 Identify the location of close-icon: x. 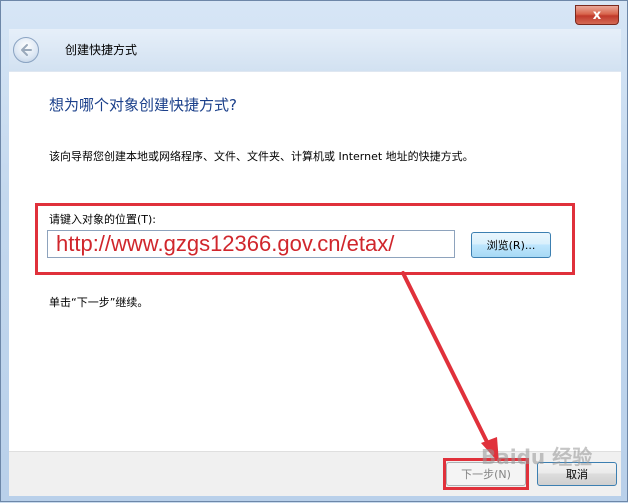
(597, 15).